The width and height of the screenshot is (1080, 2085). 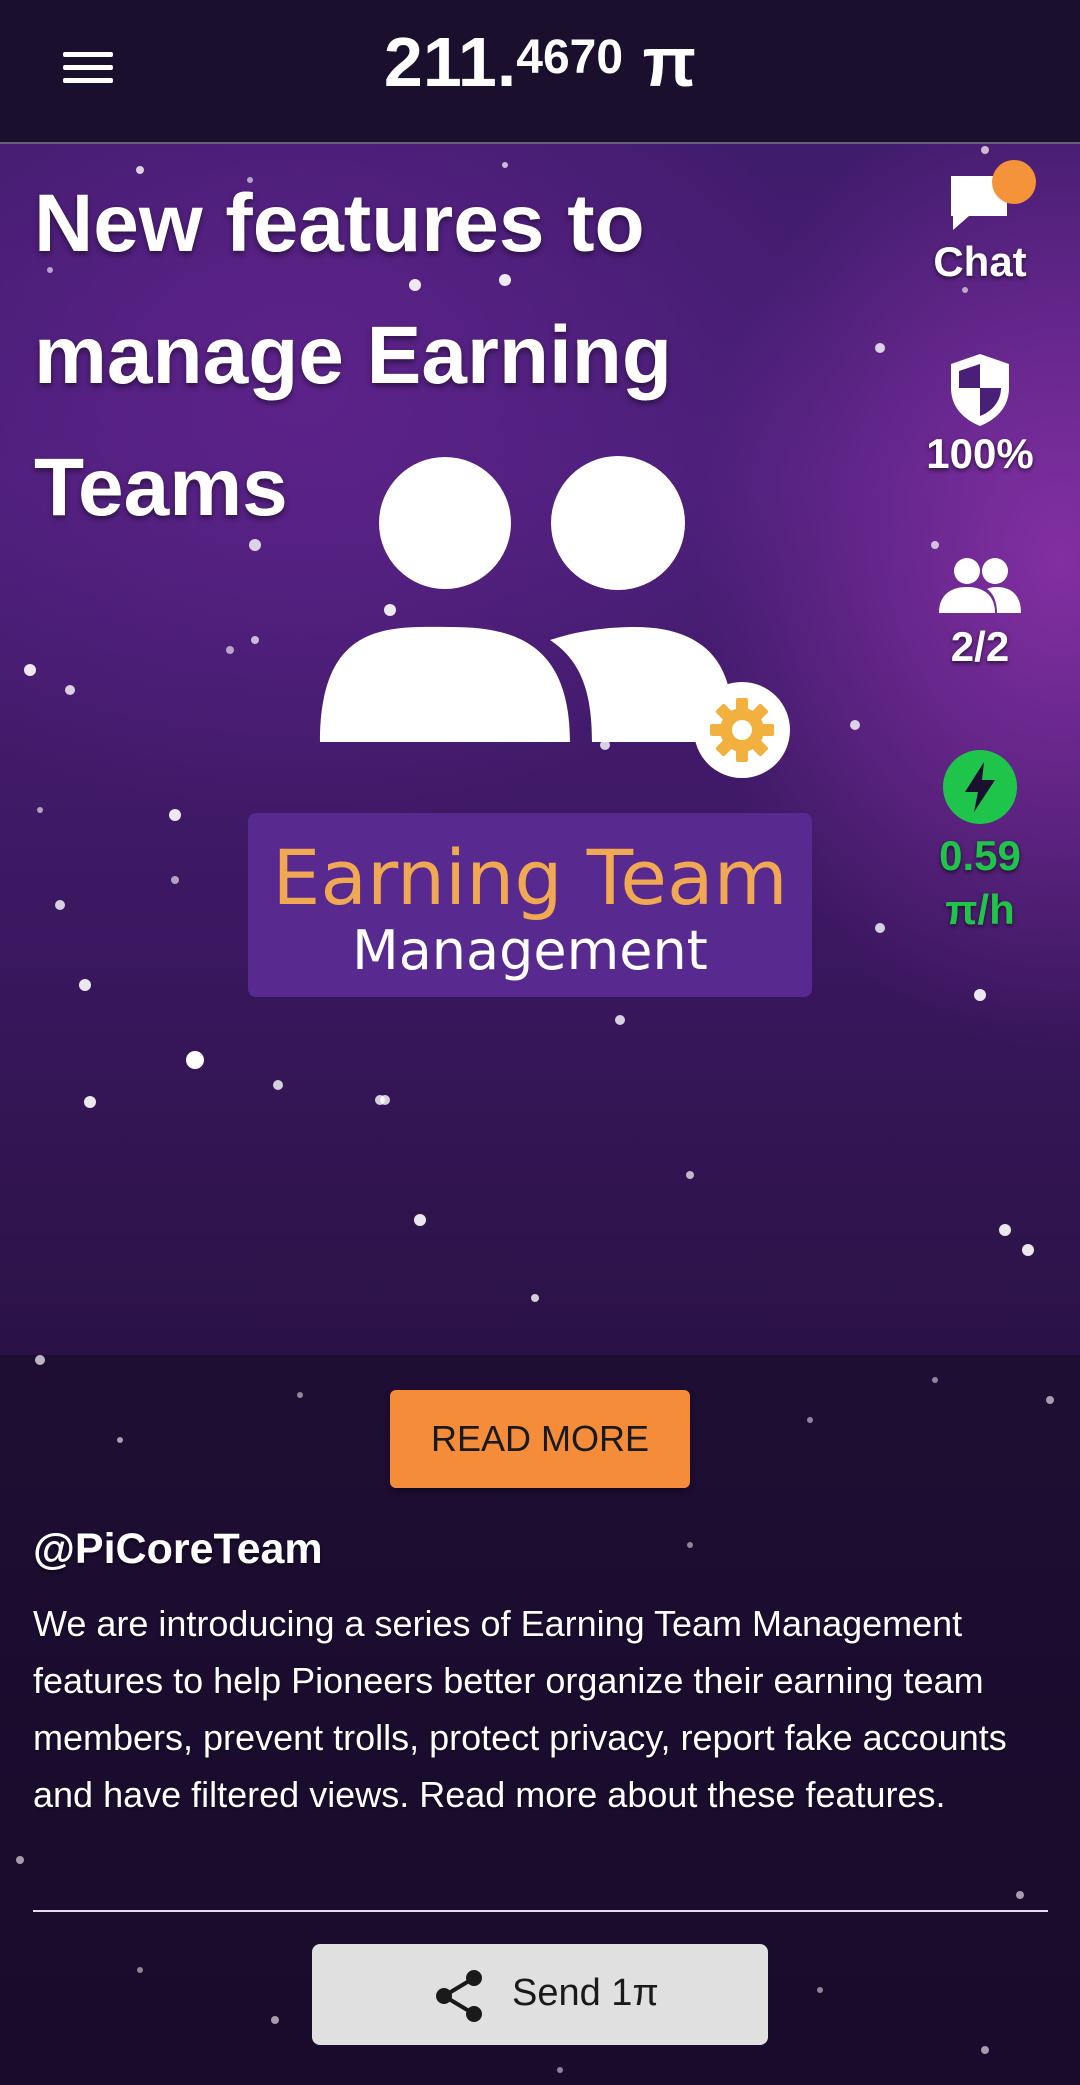 I want to click on chat-button: Chat, so click(x=980, y=223).